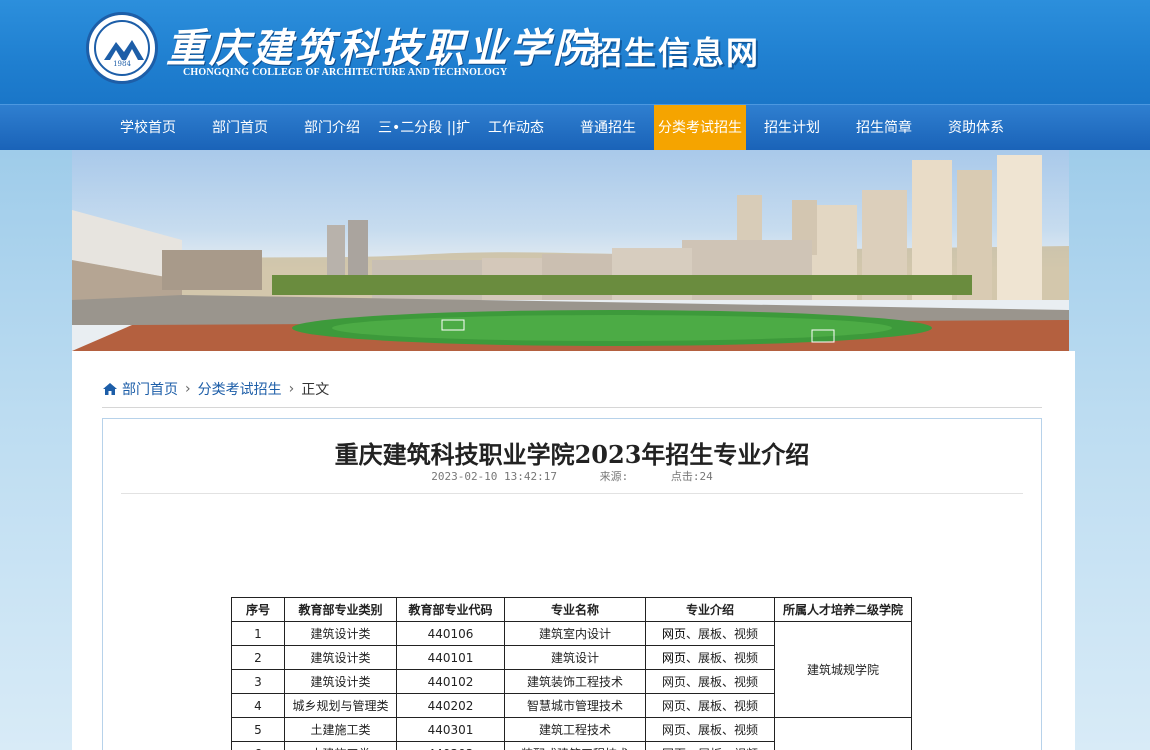 This screenshot has height=750, width=1150. Describe the element at coordinates (575, 609) in the screenshot. I see `column-header-major-name: 专业名称` at that location.